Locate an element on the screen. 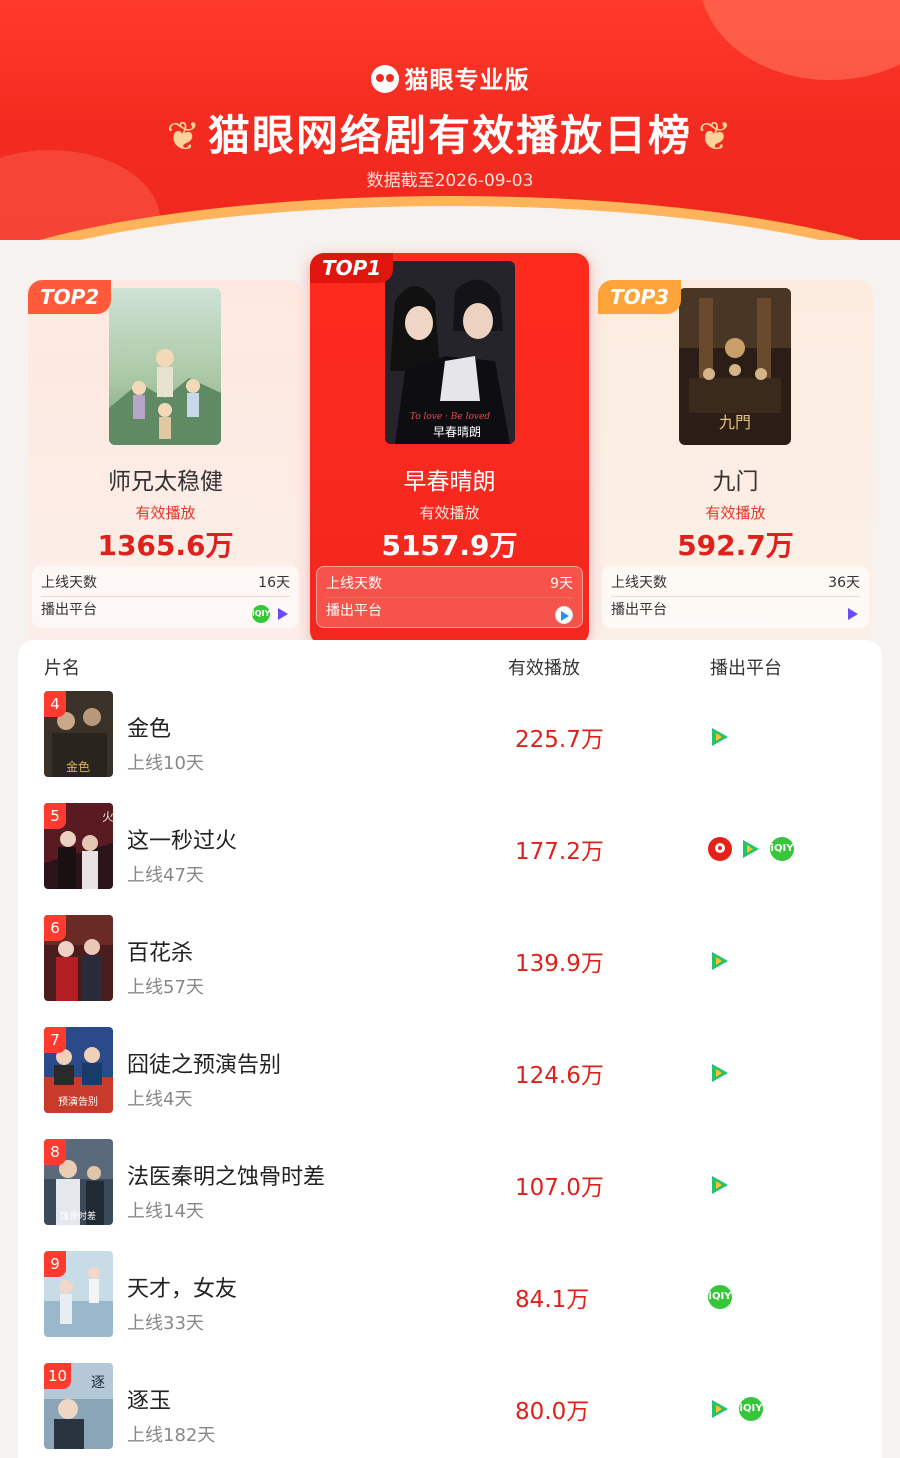 The width and height of the screenshot is (900, 1458). rank-badge: 9 is located at coordinates (55, 1264).